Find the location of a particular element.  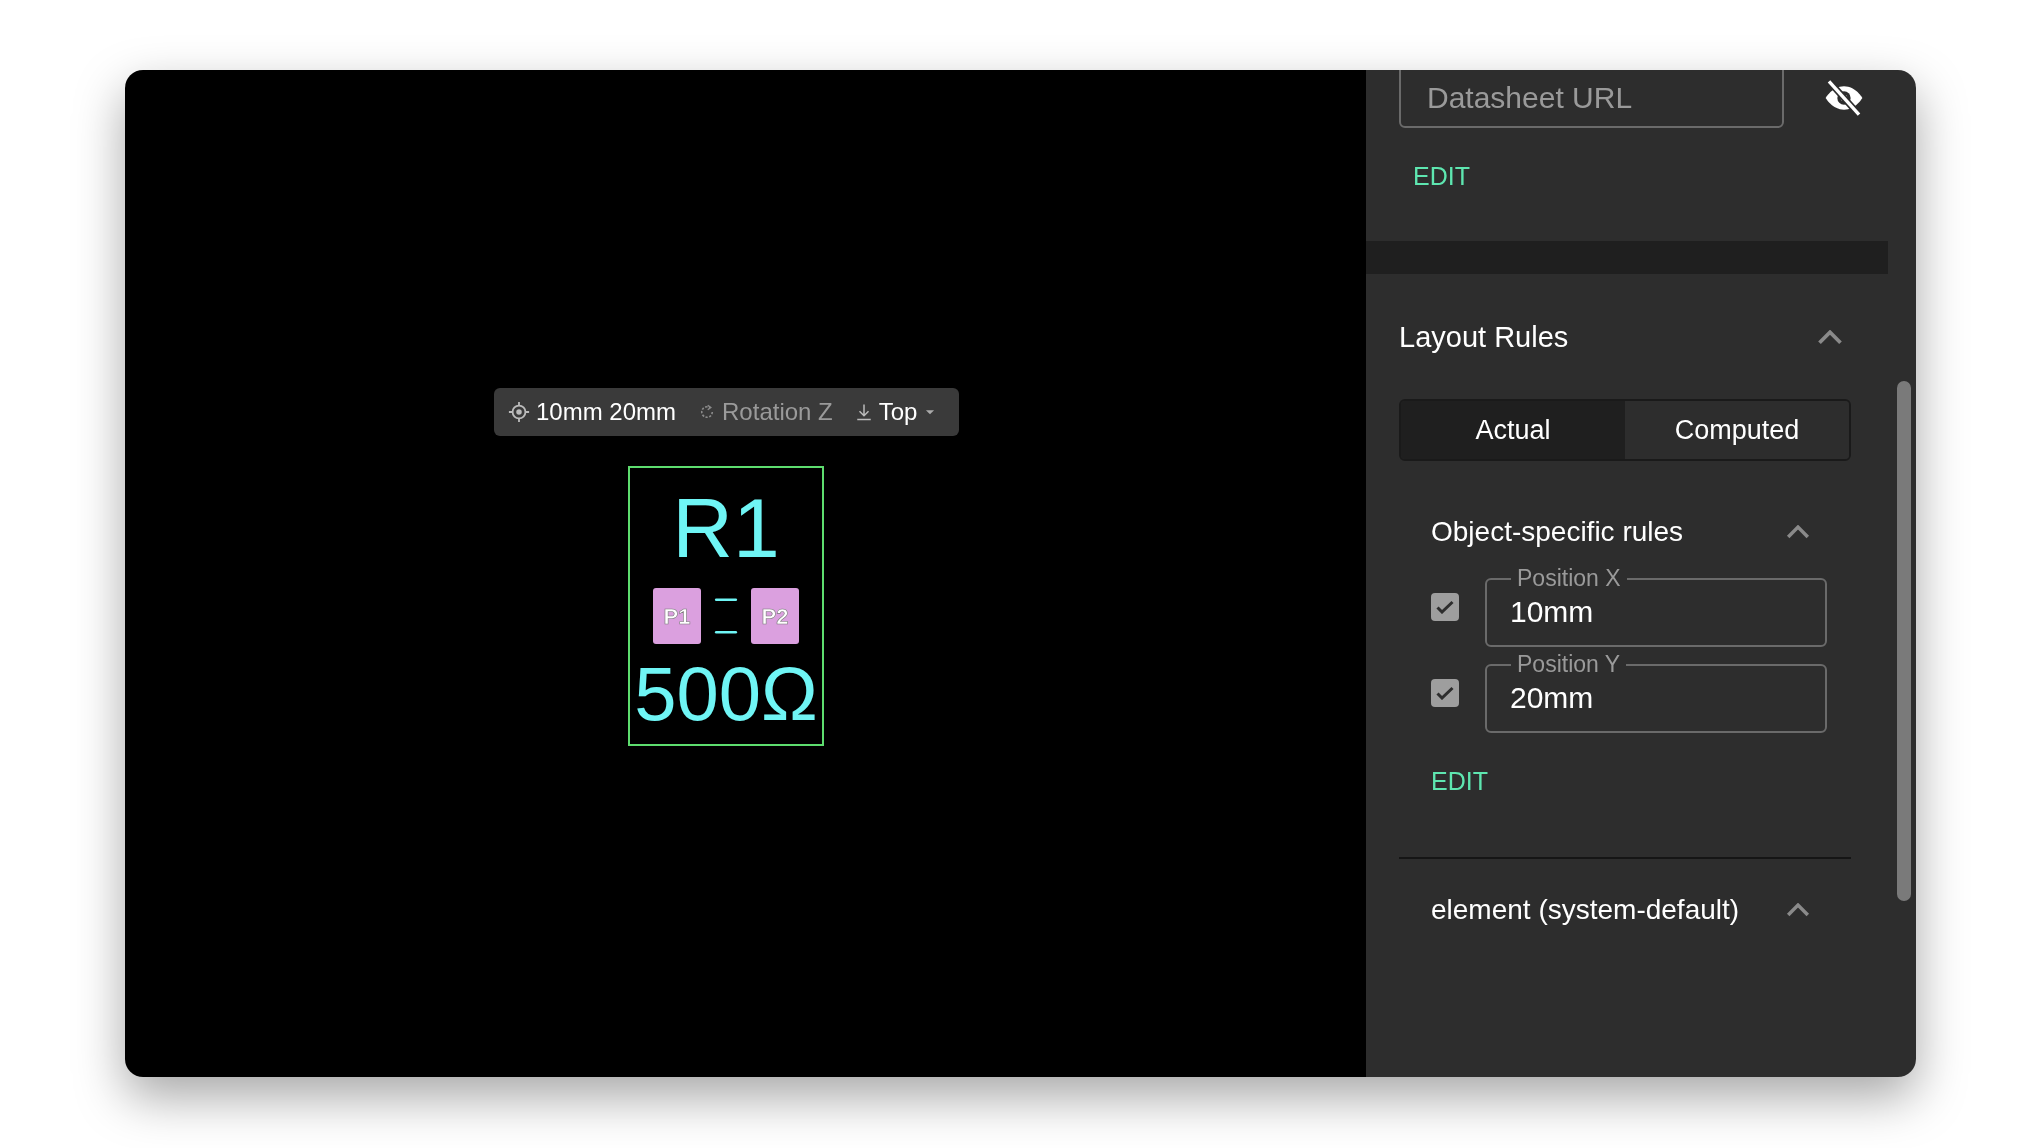

field-label: Position X is located at coordinates (1569, 578).